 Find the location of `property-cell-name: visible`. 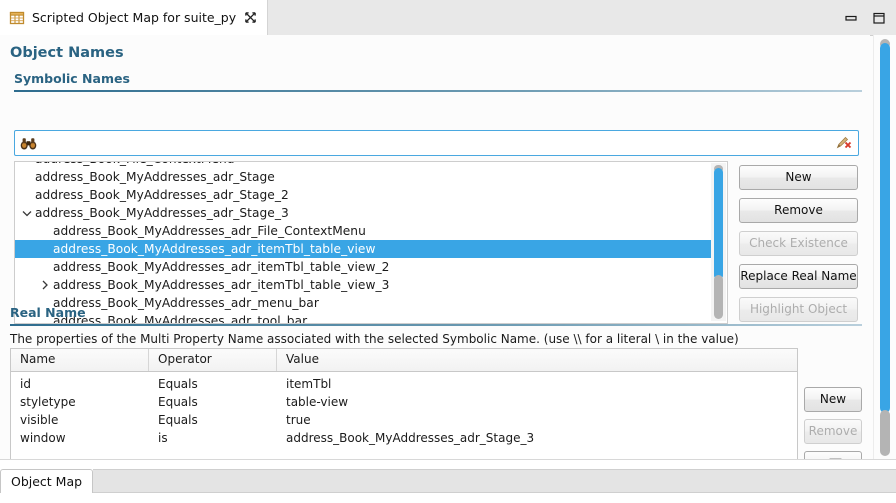

property-cell-name: visible is located at coordinates (39, 420).